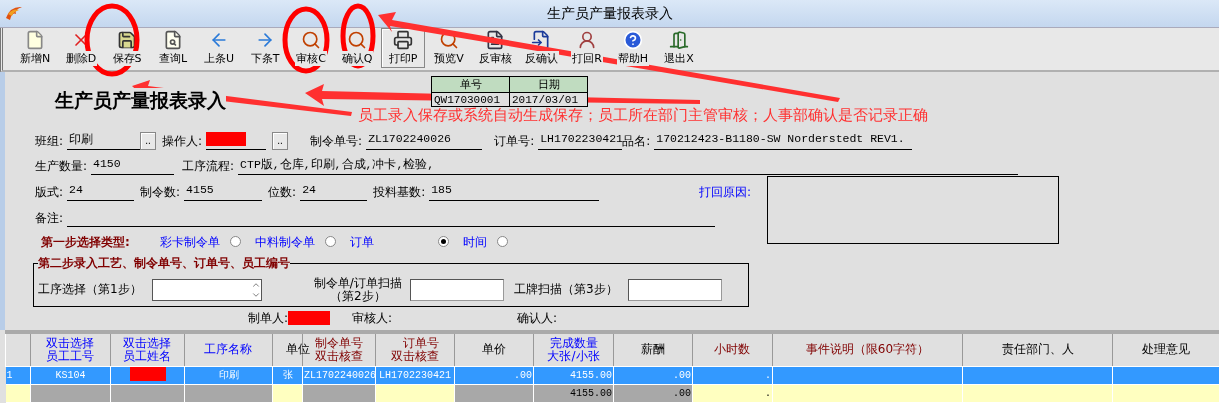 Image resolution: width=1219 pixels, height=403 pixels. What do you see at coordinates (548, 99) in the screenshot?
I see `table-cell: 2017/03/01` at bounding box center [548, 99].